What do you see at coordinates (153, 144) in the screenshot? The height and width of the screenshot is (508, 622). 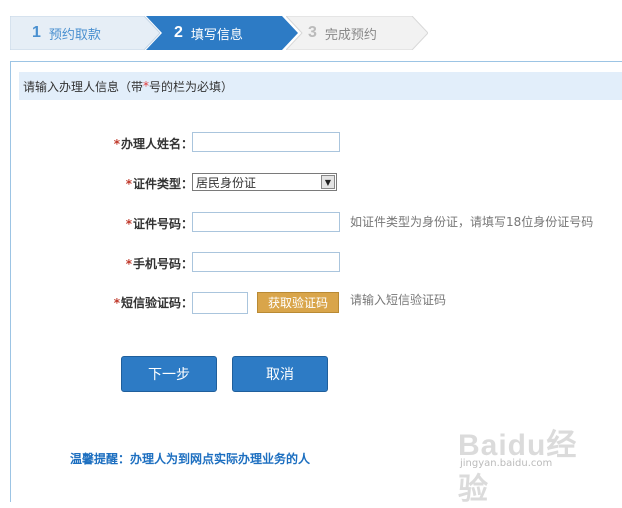 I see `name-label: *办理人姓名：` at bounding box center [153, 144].